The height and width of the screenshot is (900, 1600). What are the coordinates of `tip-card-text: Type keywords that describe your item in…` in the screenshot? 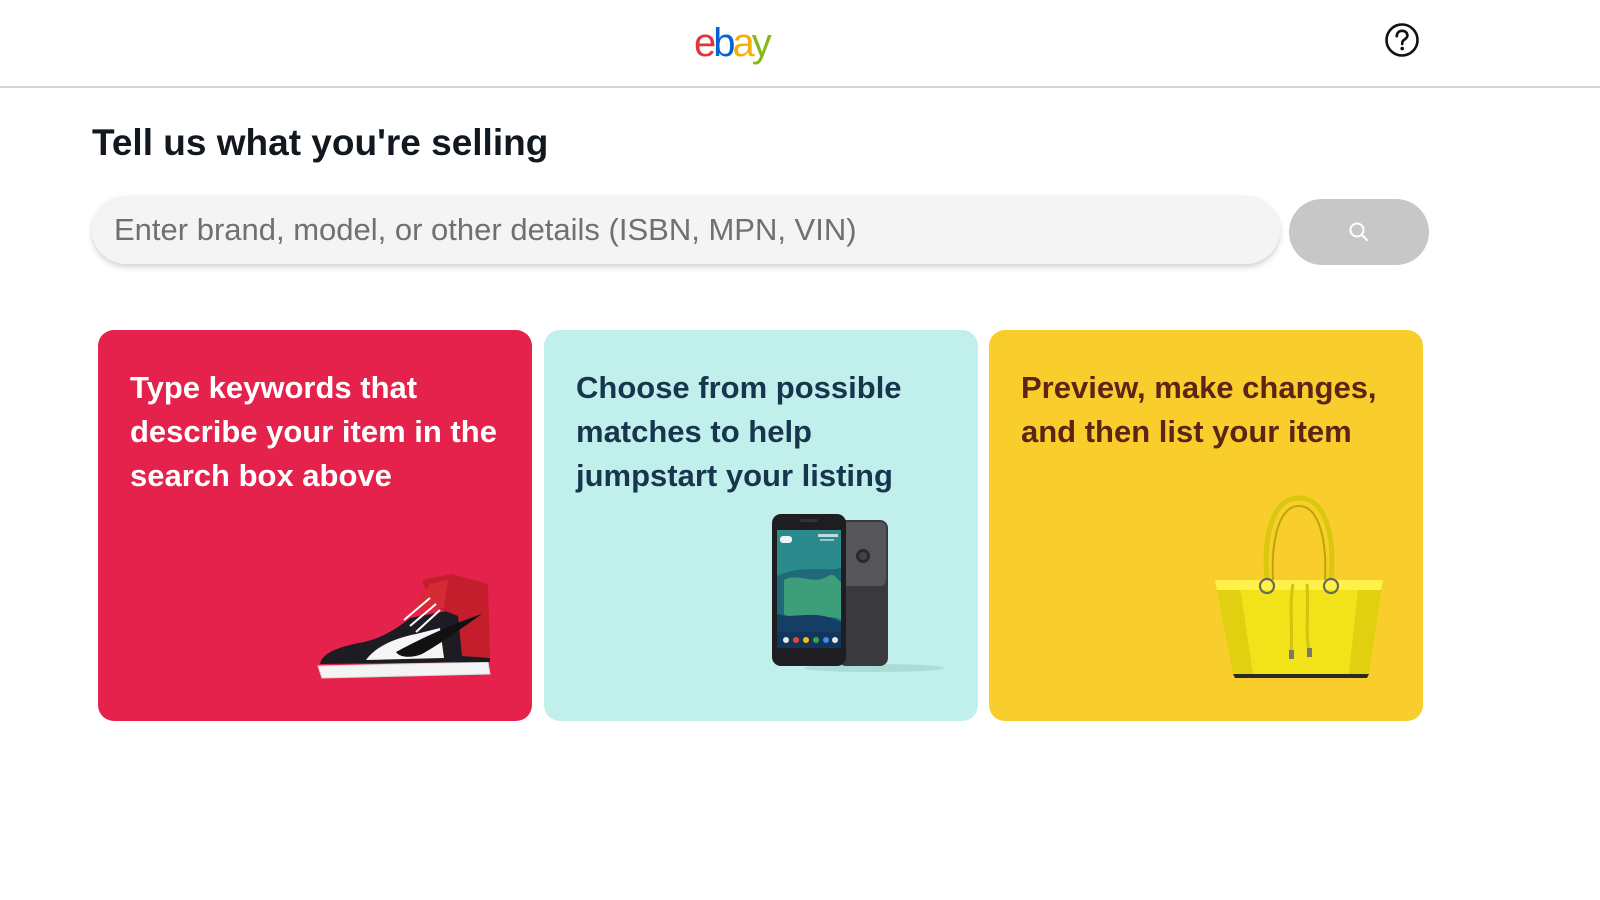 It's located at (313, 431).